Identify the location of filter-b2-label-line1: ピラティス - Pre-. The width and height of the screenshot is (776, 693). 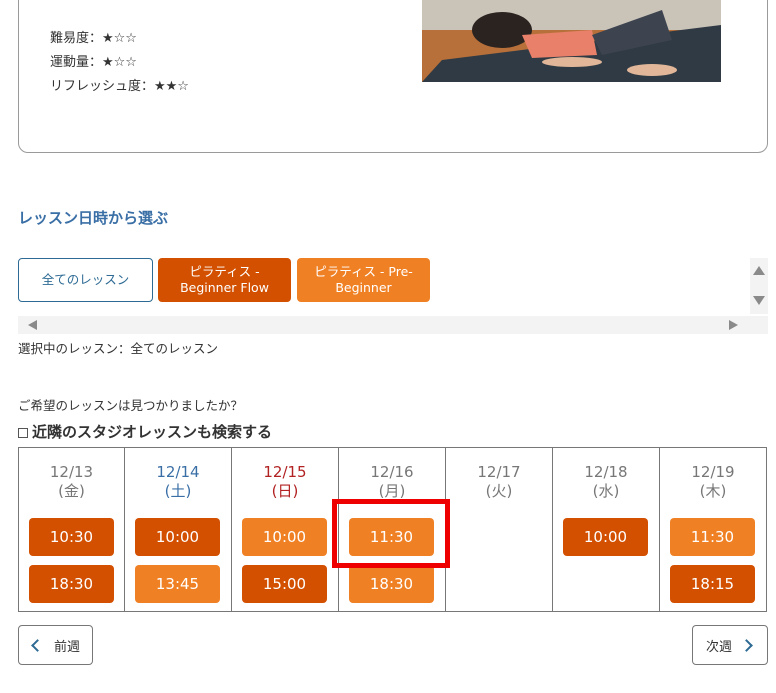
(363, 271).